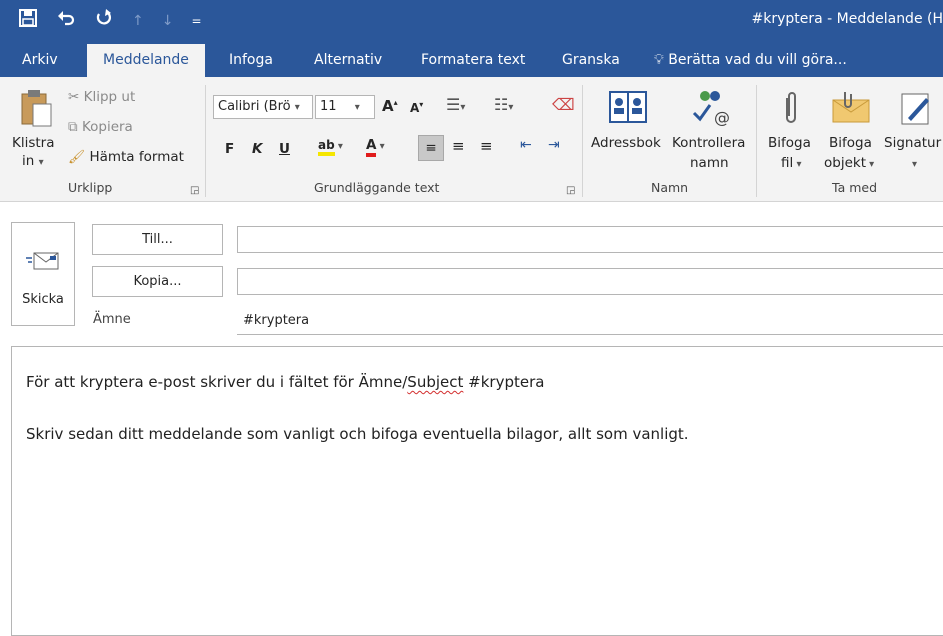  I want to click on grow-font-icon: A▴, so click(390, 106).